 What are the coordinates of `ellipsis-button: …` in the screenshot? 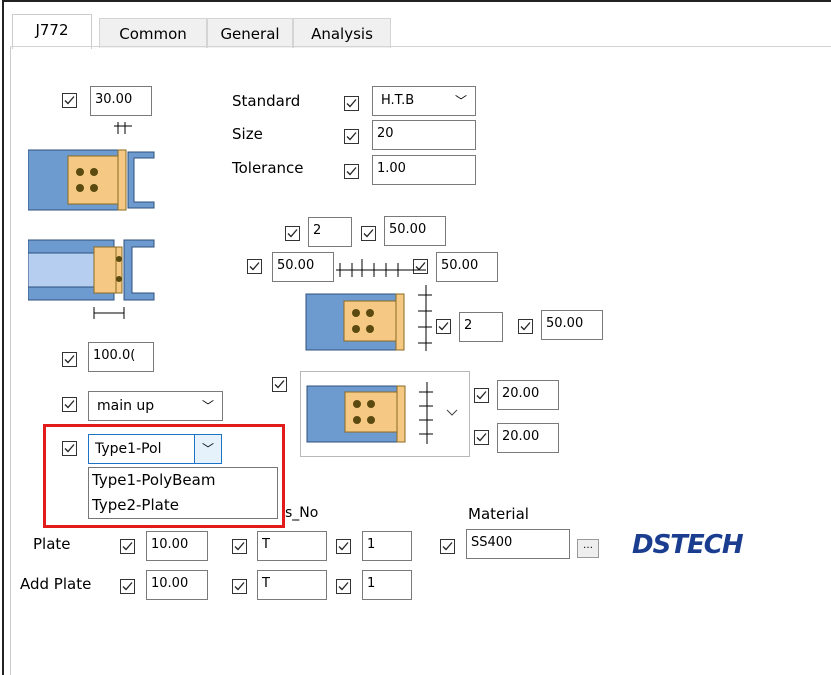 It's located at (588, 548).